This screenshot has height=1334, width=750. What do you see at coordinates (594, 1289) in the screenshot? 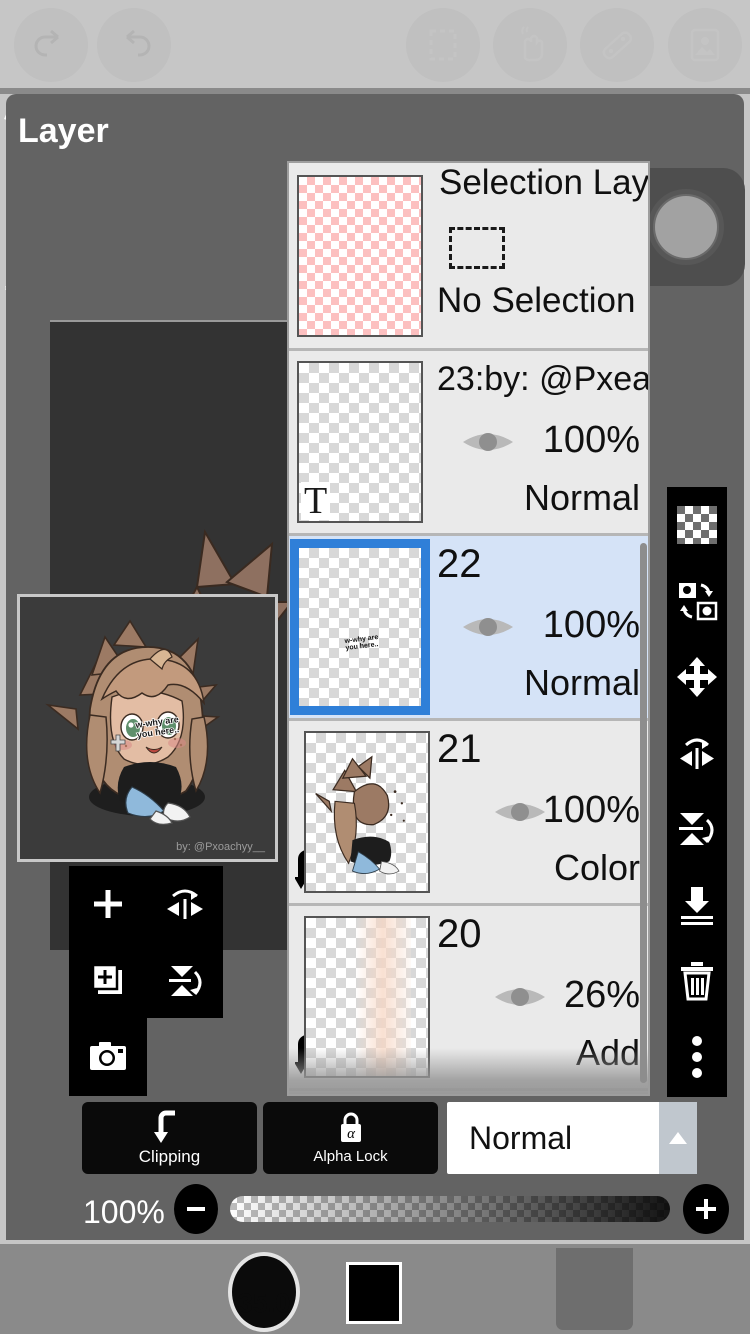
I see `collapse-button-highlight` at bounding box center [594, 1289].